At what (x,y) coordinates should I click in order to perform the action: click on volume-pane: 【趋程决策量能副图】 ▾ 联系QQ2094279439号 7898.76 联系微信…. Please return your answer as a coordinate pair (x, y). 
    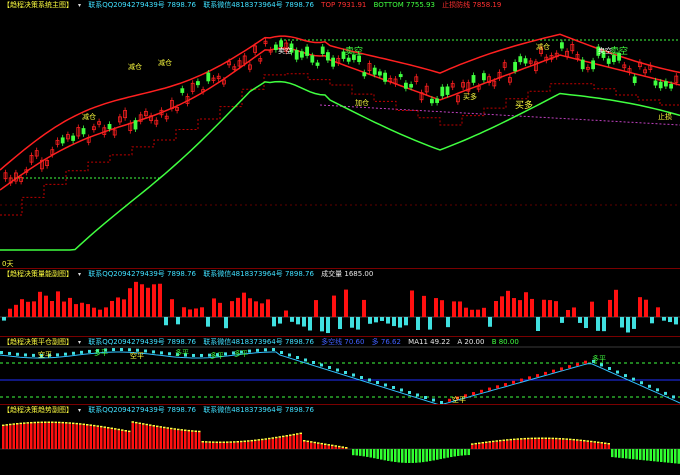
    Looking at the image, I should click on (340, 302).